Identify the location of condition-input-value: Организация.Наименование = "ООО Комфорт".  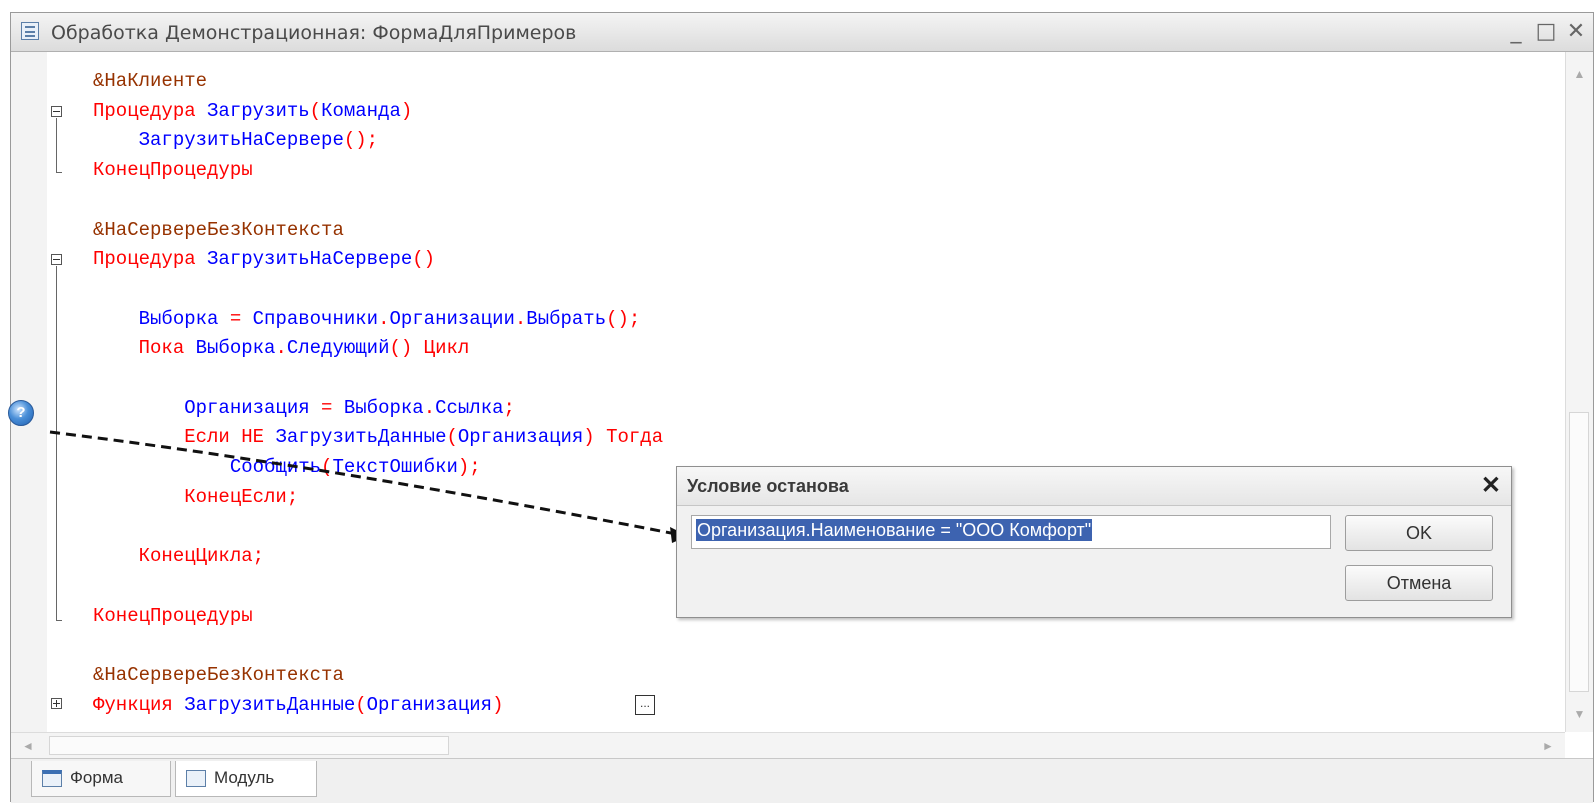
(894, 530).